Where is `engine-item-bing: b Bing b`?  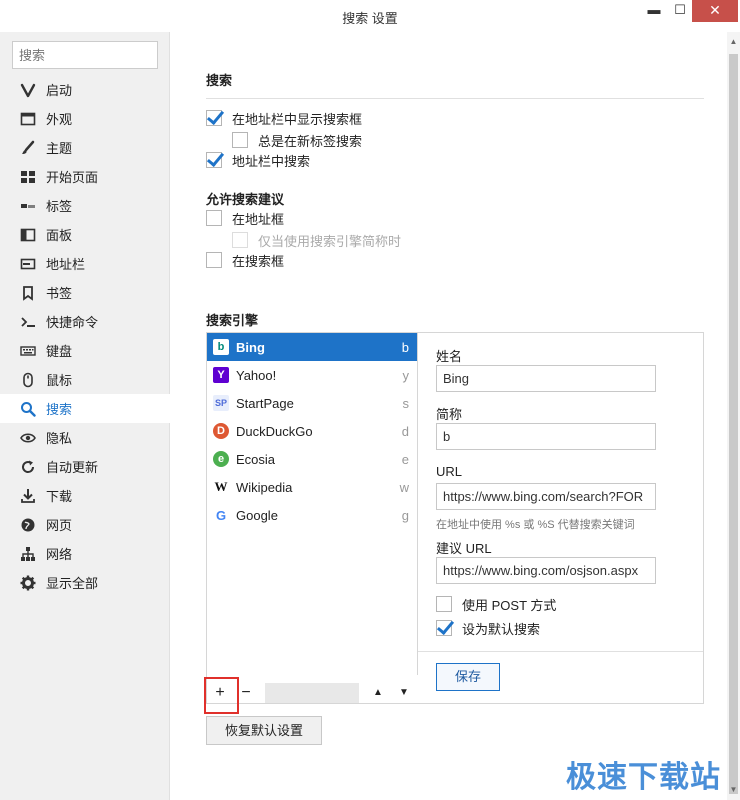 engine-item-bing: b Bing b is located at coordinates (312, 347).